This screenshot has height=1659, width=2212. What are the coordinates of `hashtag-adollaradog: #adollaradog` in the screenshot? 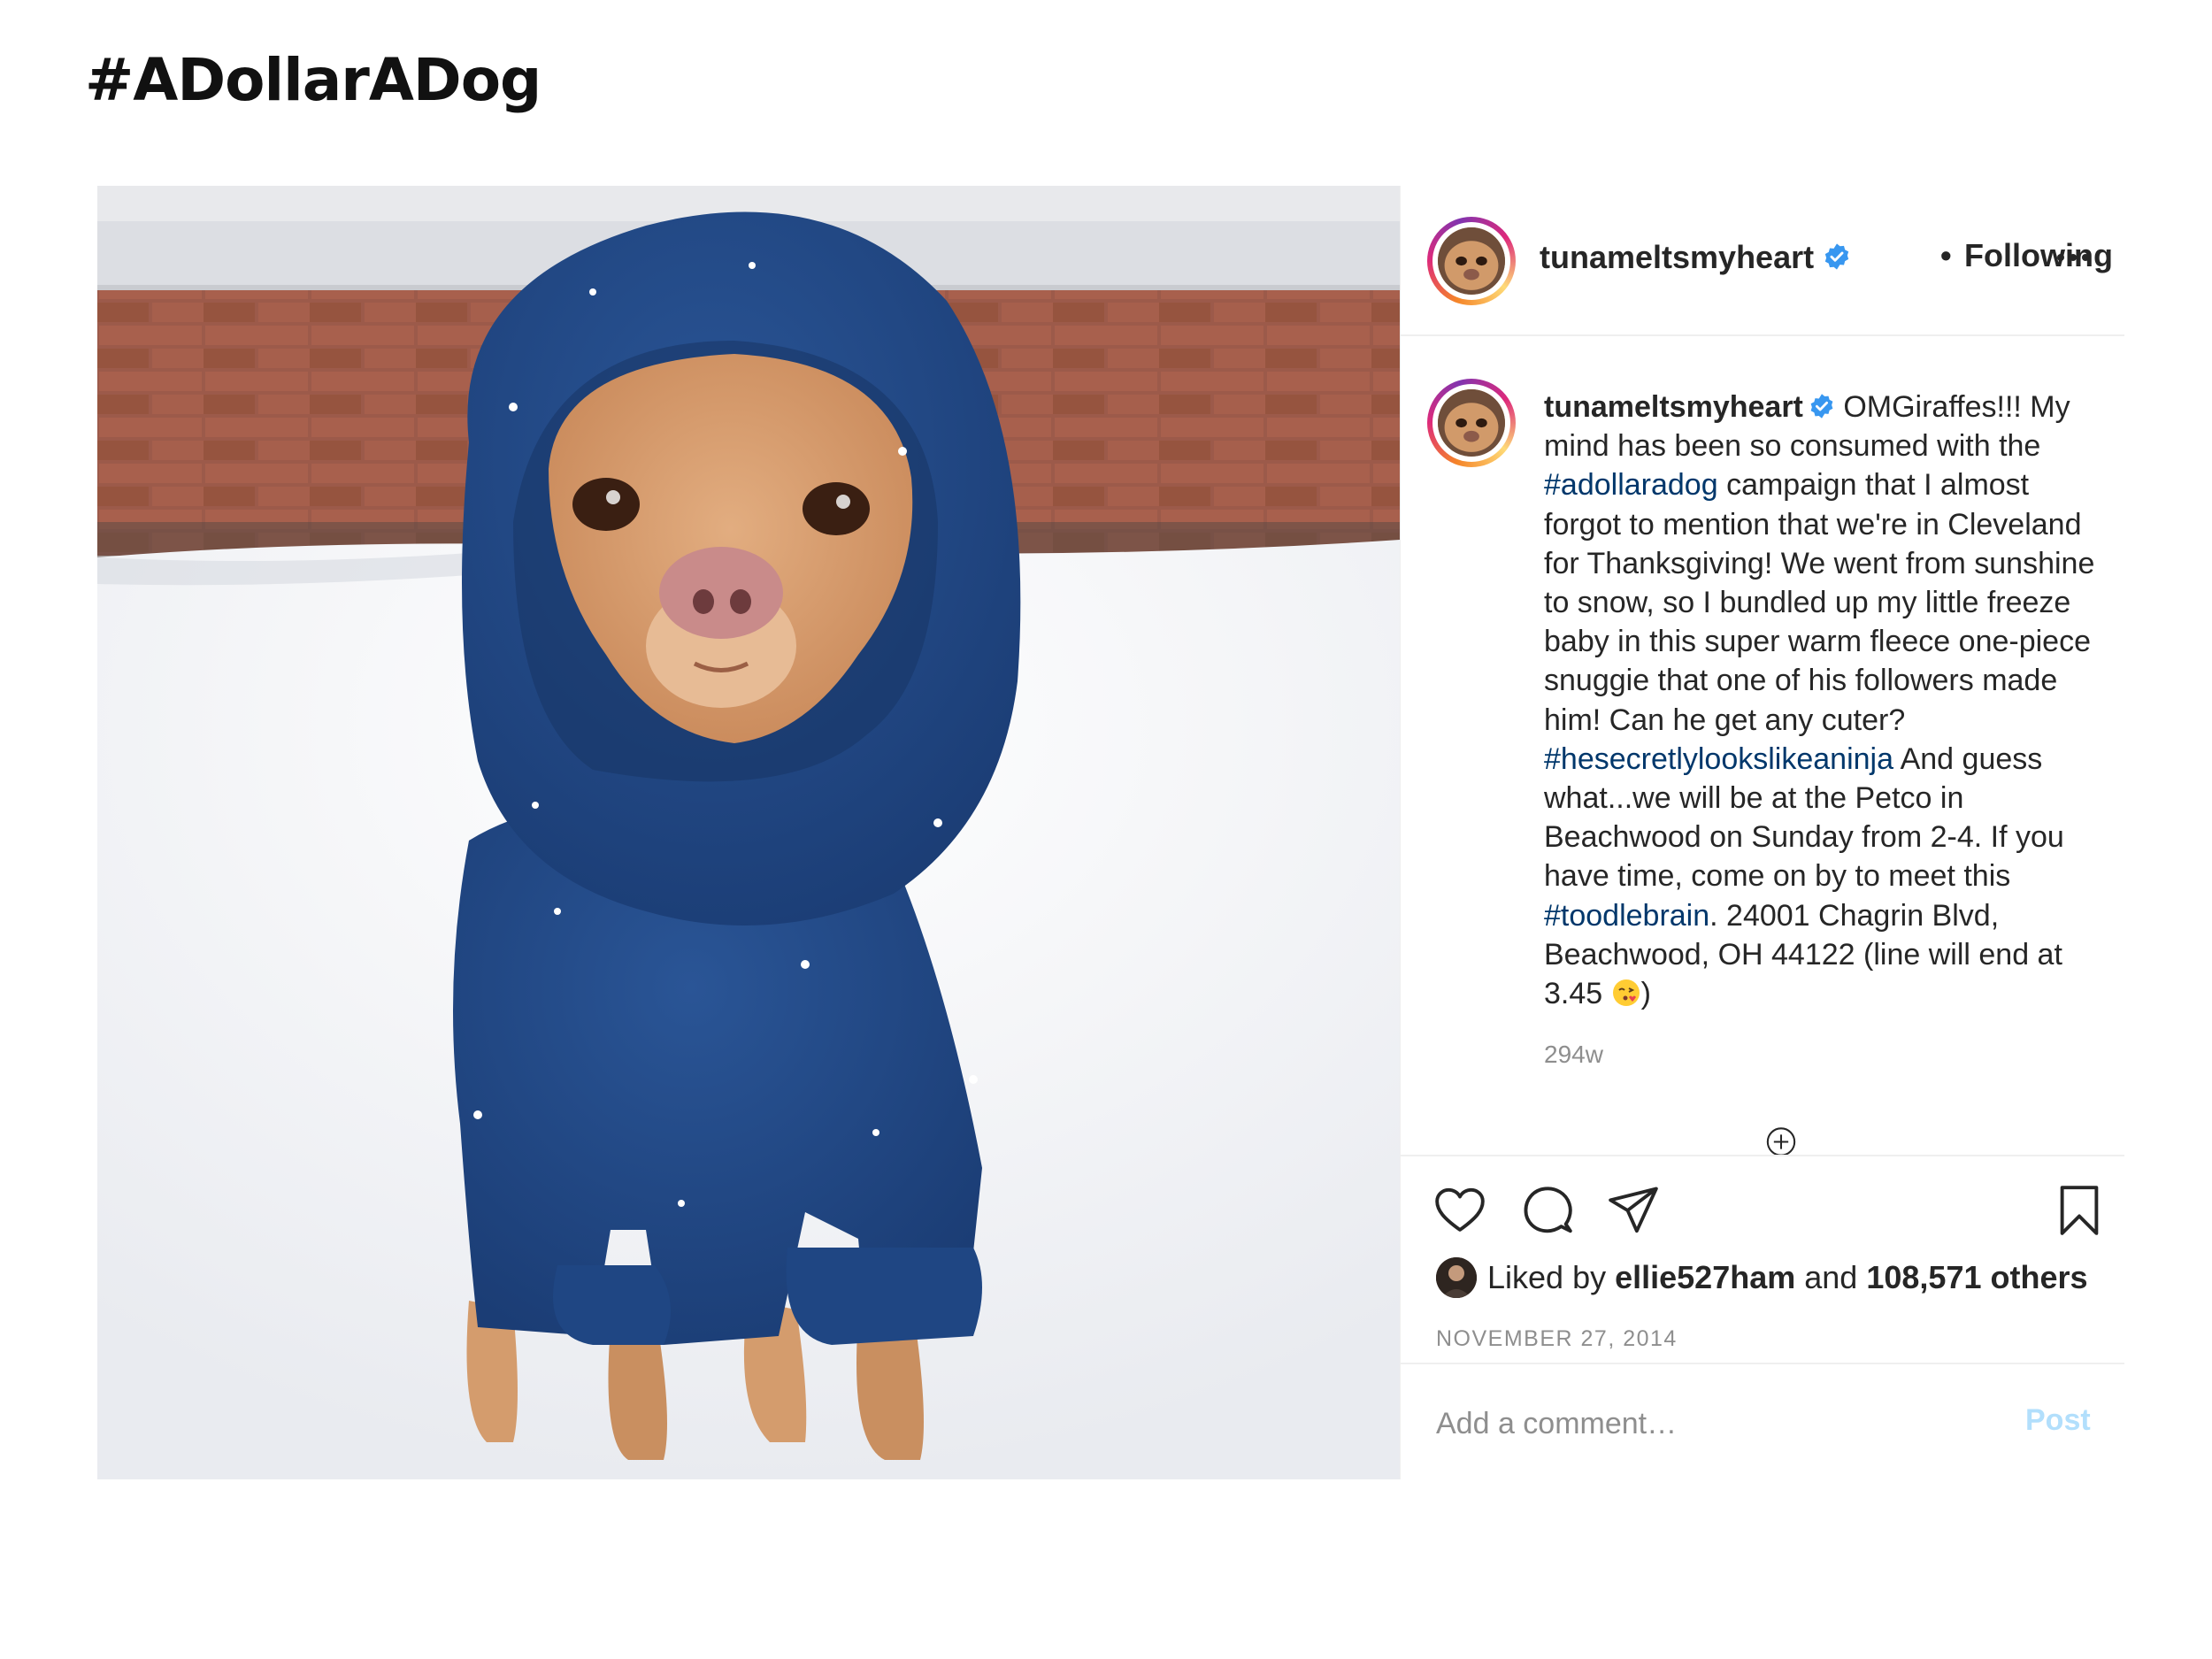 It's located at (1631, 485).